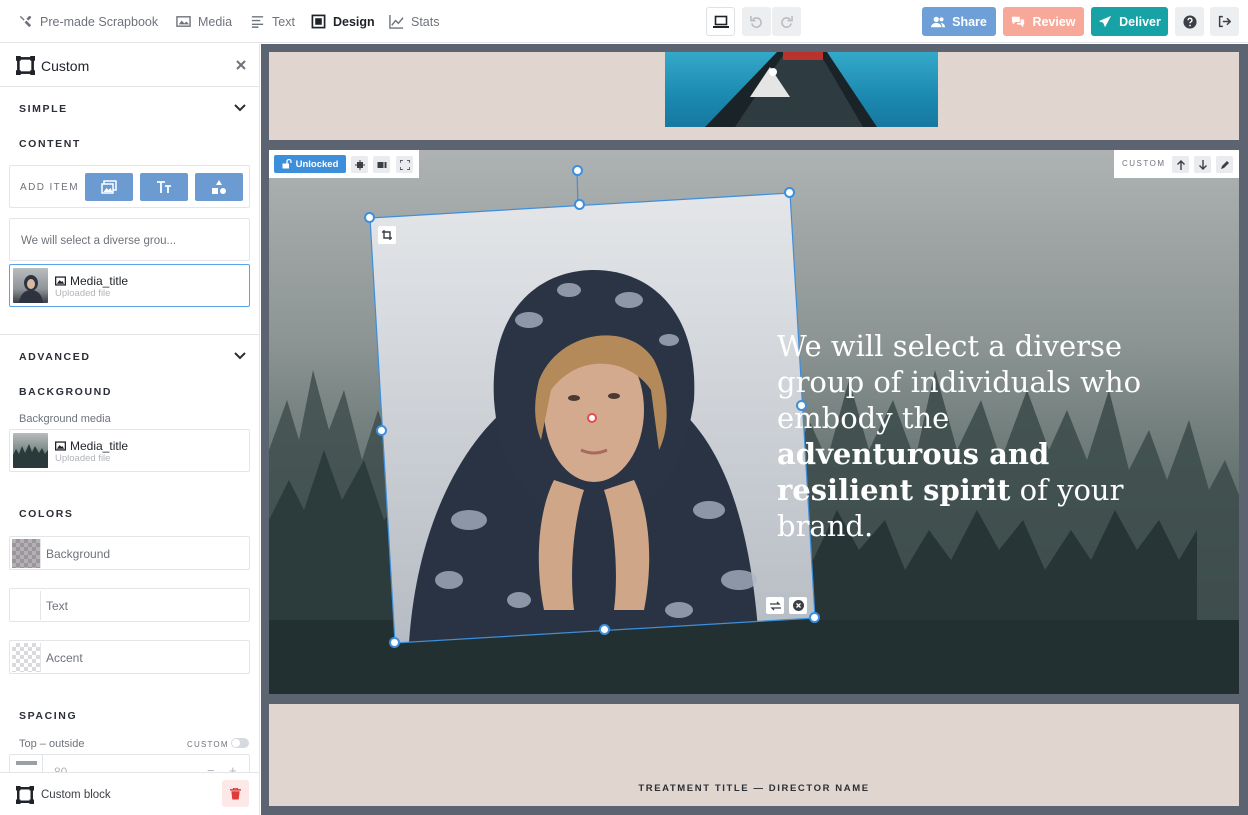 This screenshot has height=815, width=1248. I want to click on undo-icon, so click(756, 21).